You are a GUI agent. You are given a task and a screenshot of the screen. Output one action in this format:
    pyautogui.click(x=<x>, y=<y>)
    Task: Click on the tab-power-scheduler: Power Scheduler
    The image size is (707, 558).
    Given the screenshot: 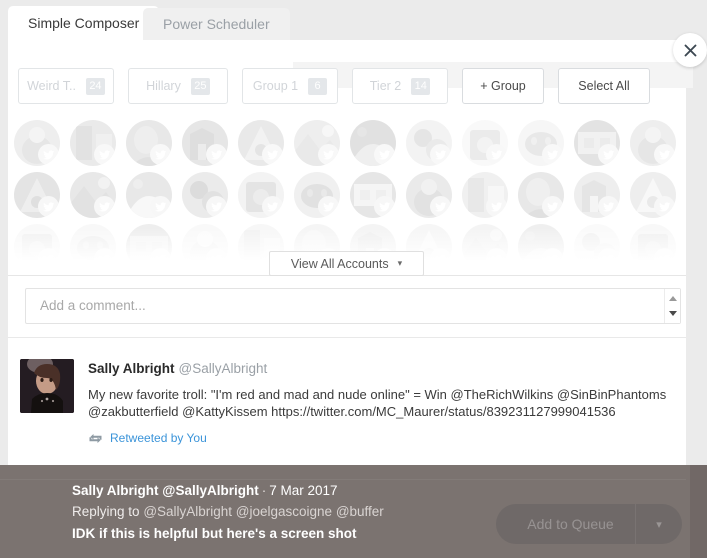 What is the action you would take?
    pyautogui.click(x=216, y=24)
    